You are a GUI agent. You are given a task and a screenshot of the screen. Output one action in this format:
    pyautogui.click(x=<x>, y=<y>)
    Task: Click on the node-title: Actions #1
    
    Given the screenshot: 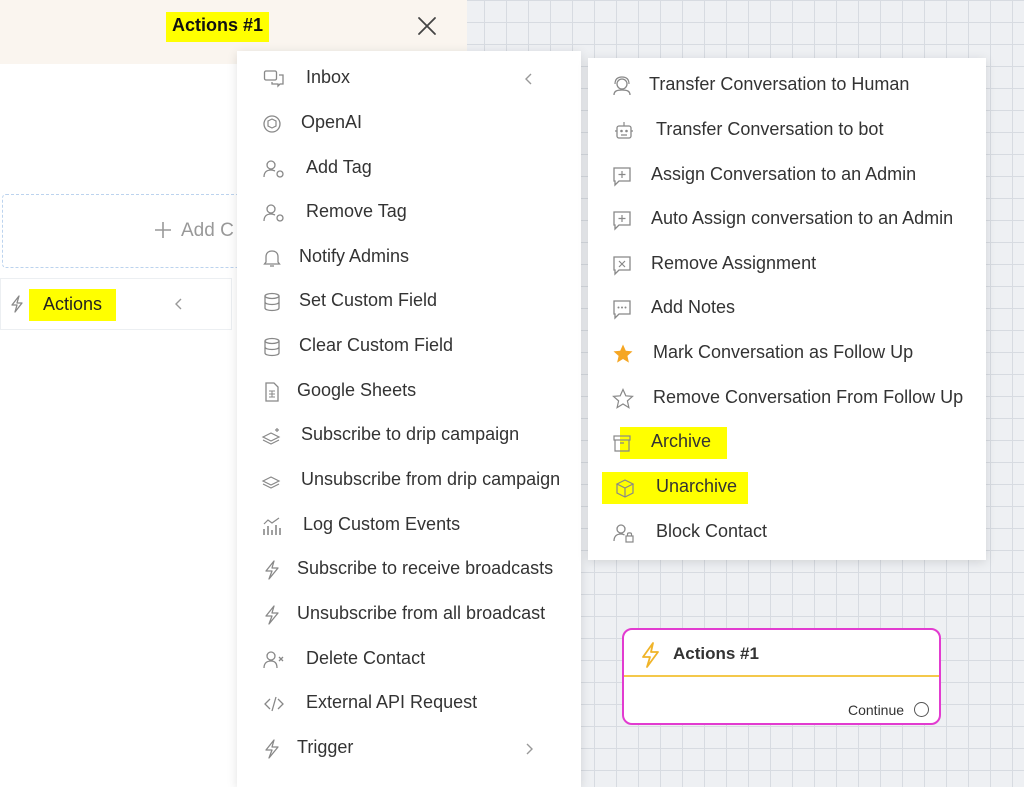 What is the action you would take?
    pyautogui.click(x=716, y=653)
    